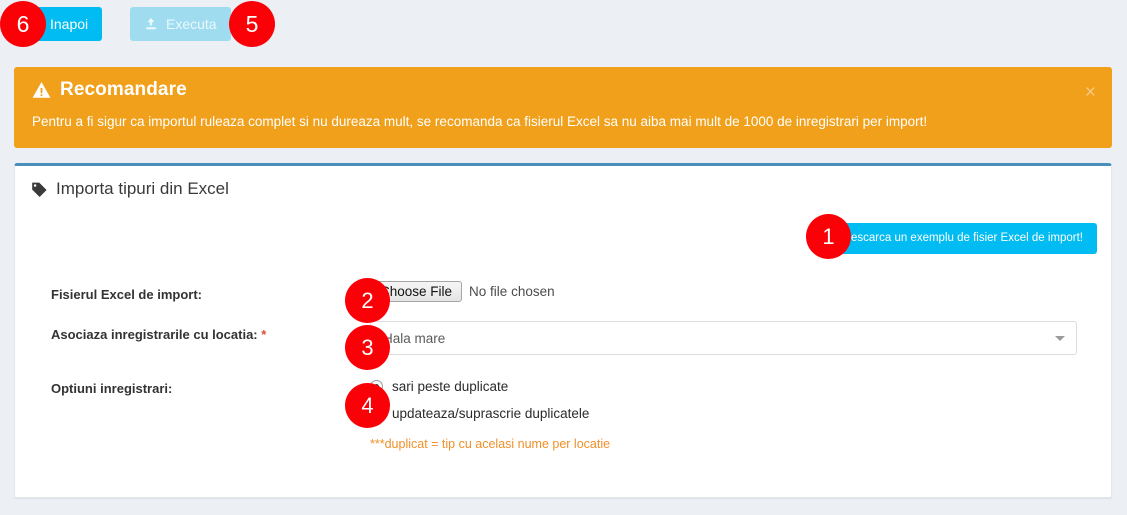 Image resolution: width=1127 pixels, height=515 pixels. I want to click on alert-title-row: Recomandare, so click(564, 90).